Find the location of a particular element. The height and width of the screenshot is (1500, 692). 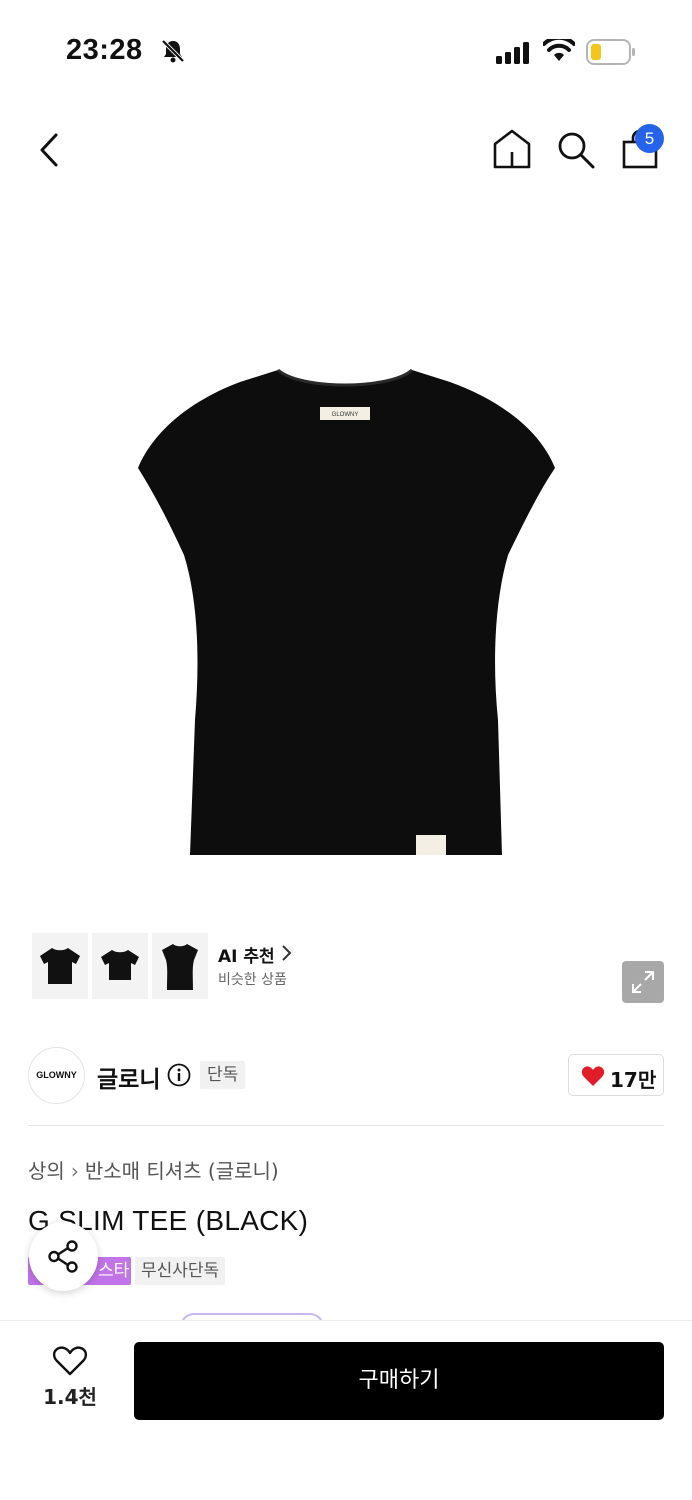

brand-name: 글로니 is located at coordinates (128, 1077).